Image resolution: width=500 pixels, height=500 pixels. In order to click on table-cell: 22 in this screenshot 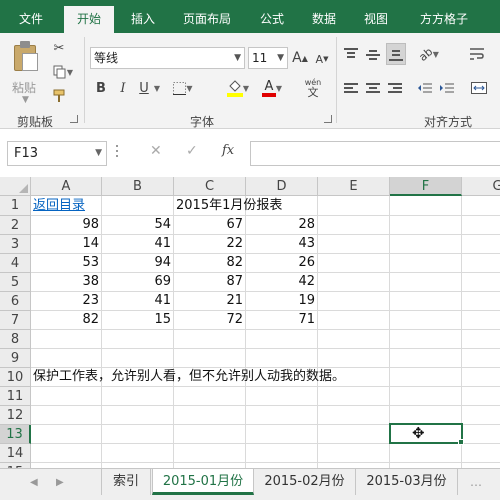, I will do `click(210, 243)`.